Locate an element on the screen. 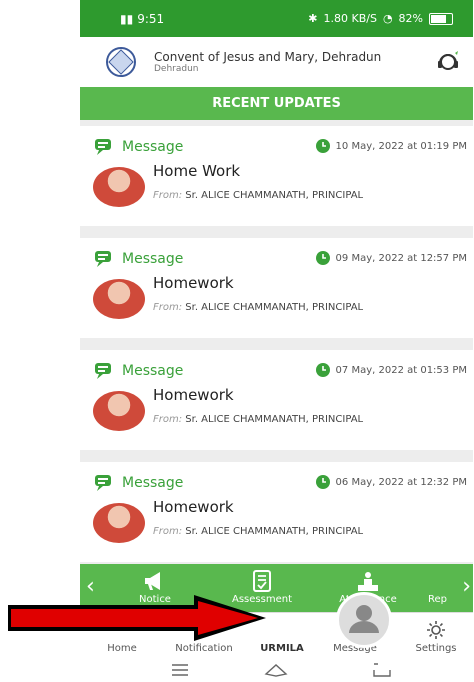 This screenshot has width=474, height=682. nav-label: Notification is located at coordinates (204, 648).